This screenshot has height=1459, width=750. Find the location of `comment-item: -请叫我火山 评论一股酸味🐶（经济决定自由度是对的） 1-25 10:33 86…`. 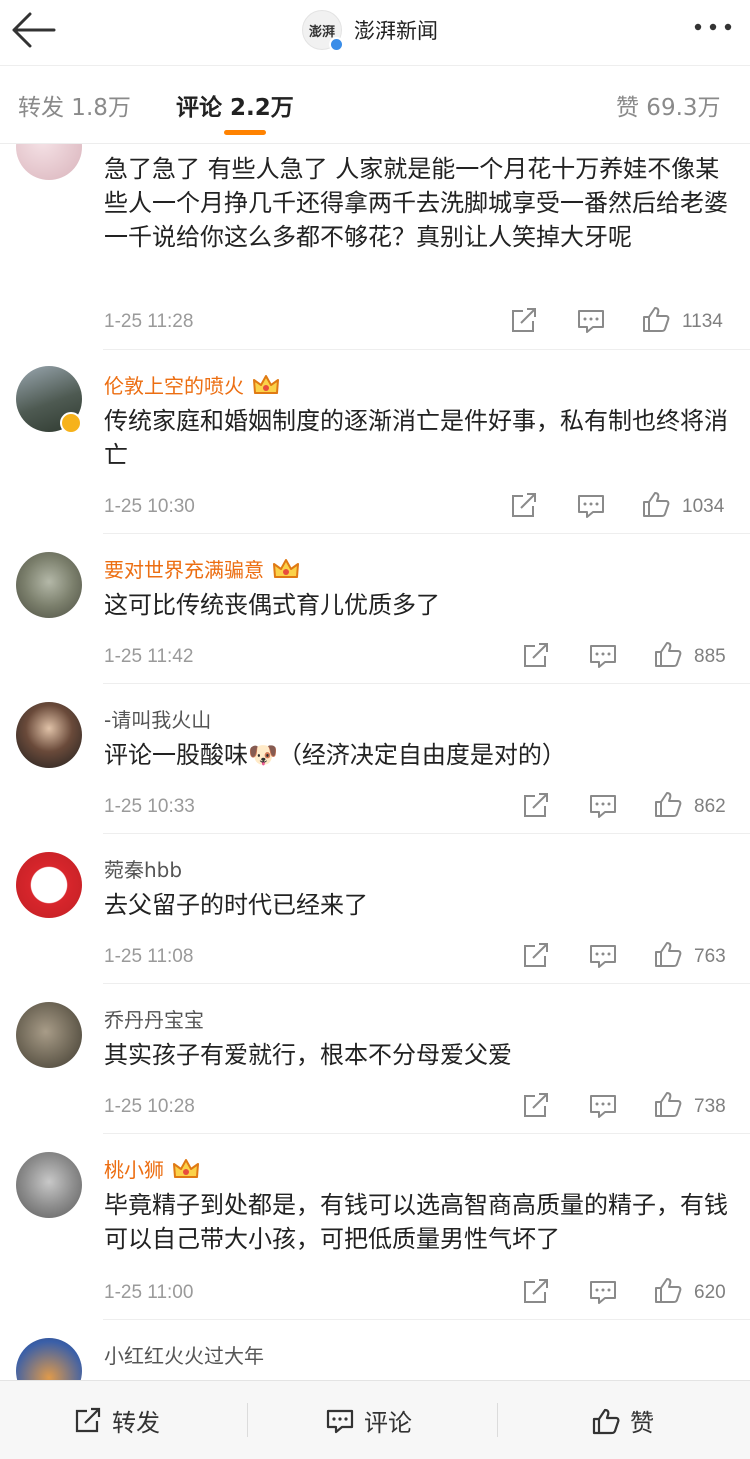

comment-item: -请叫我火山 评论一股酸味🐶（经济决定自由度是对的） 1-25 10:33 86… is located at coordinates (375, 759).